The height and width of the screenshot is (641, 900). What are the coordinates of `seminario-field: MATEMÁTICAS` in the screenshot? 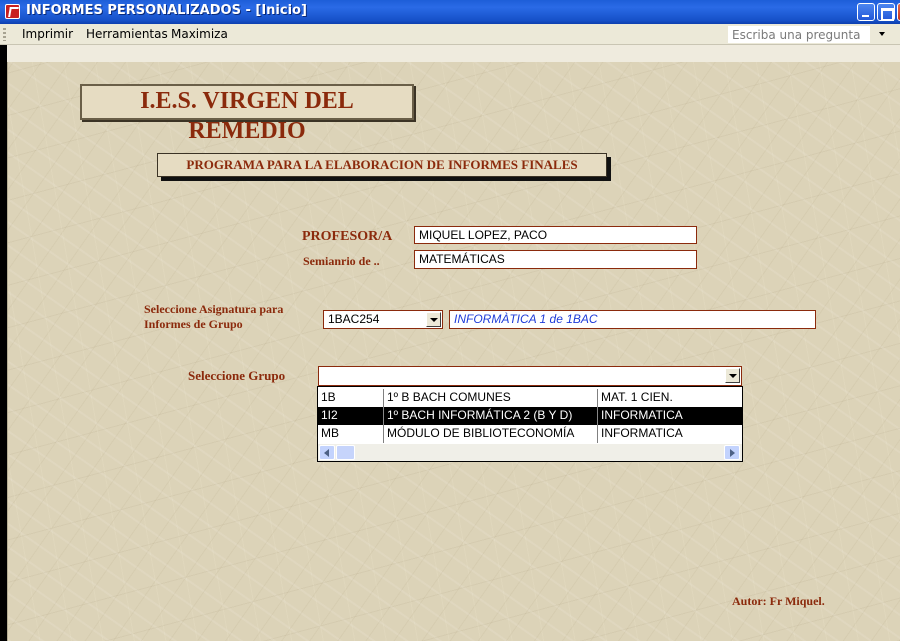 It's located at (555, 259).